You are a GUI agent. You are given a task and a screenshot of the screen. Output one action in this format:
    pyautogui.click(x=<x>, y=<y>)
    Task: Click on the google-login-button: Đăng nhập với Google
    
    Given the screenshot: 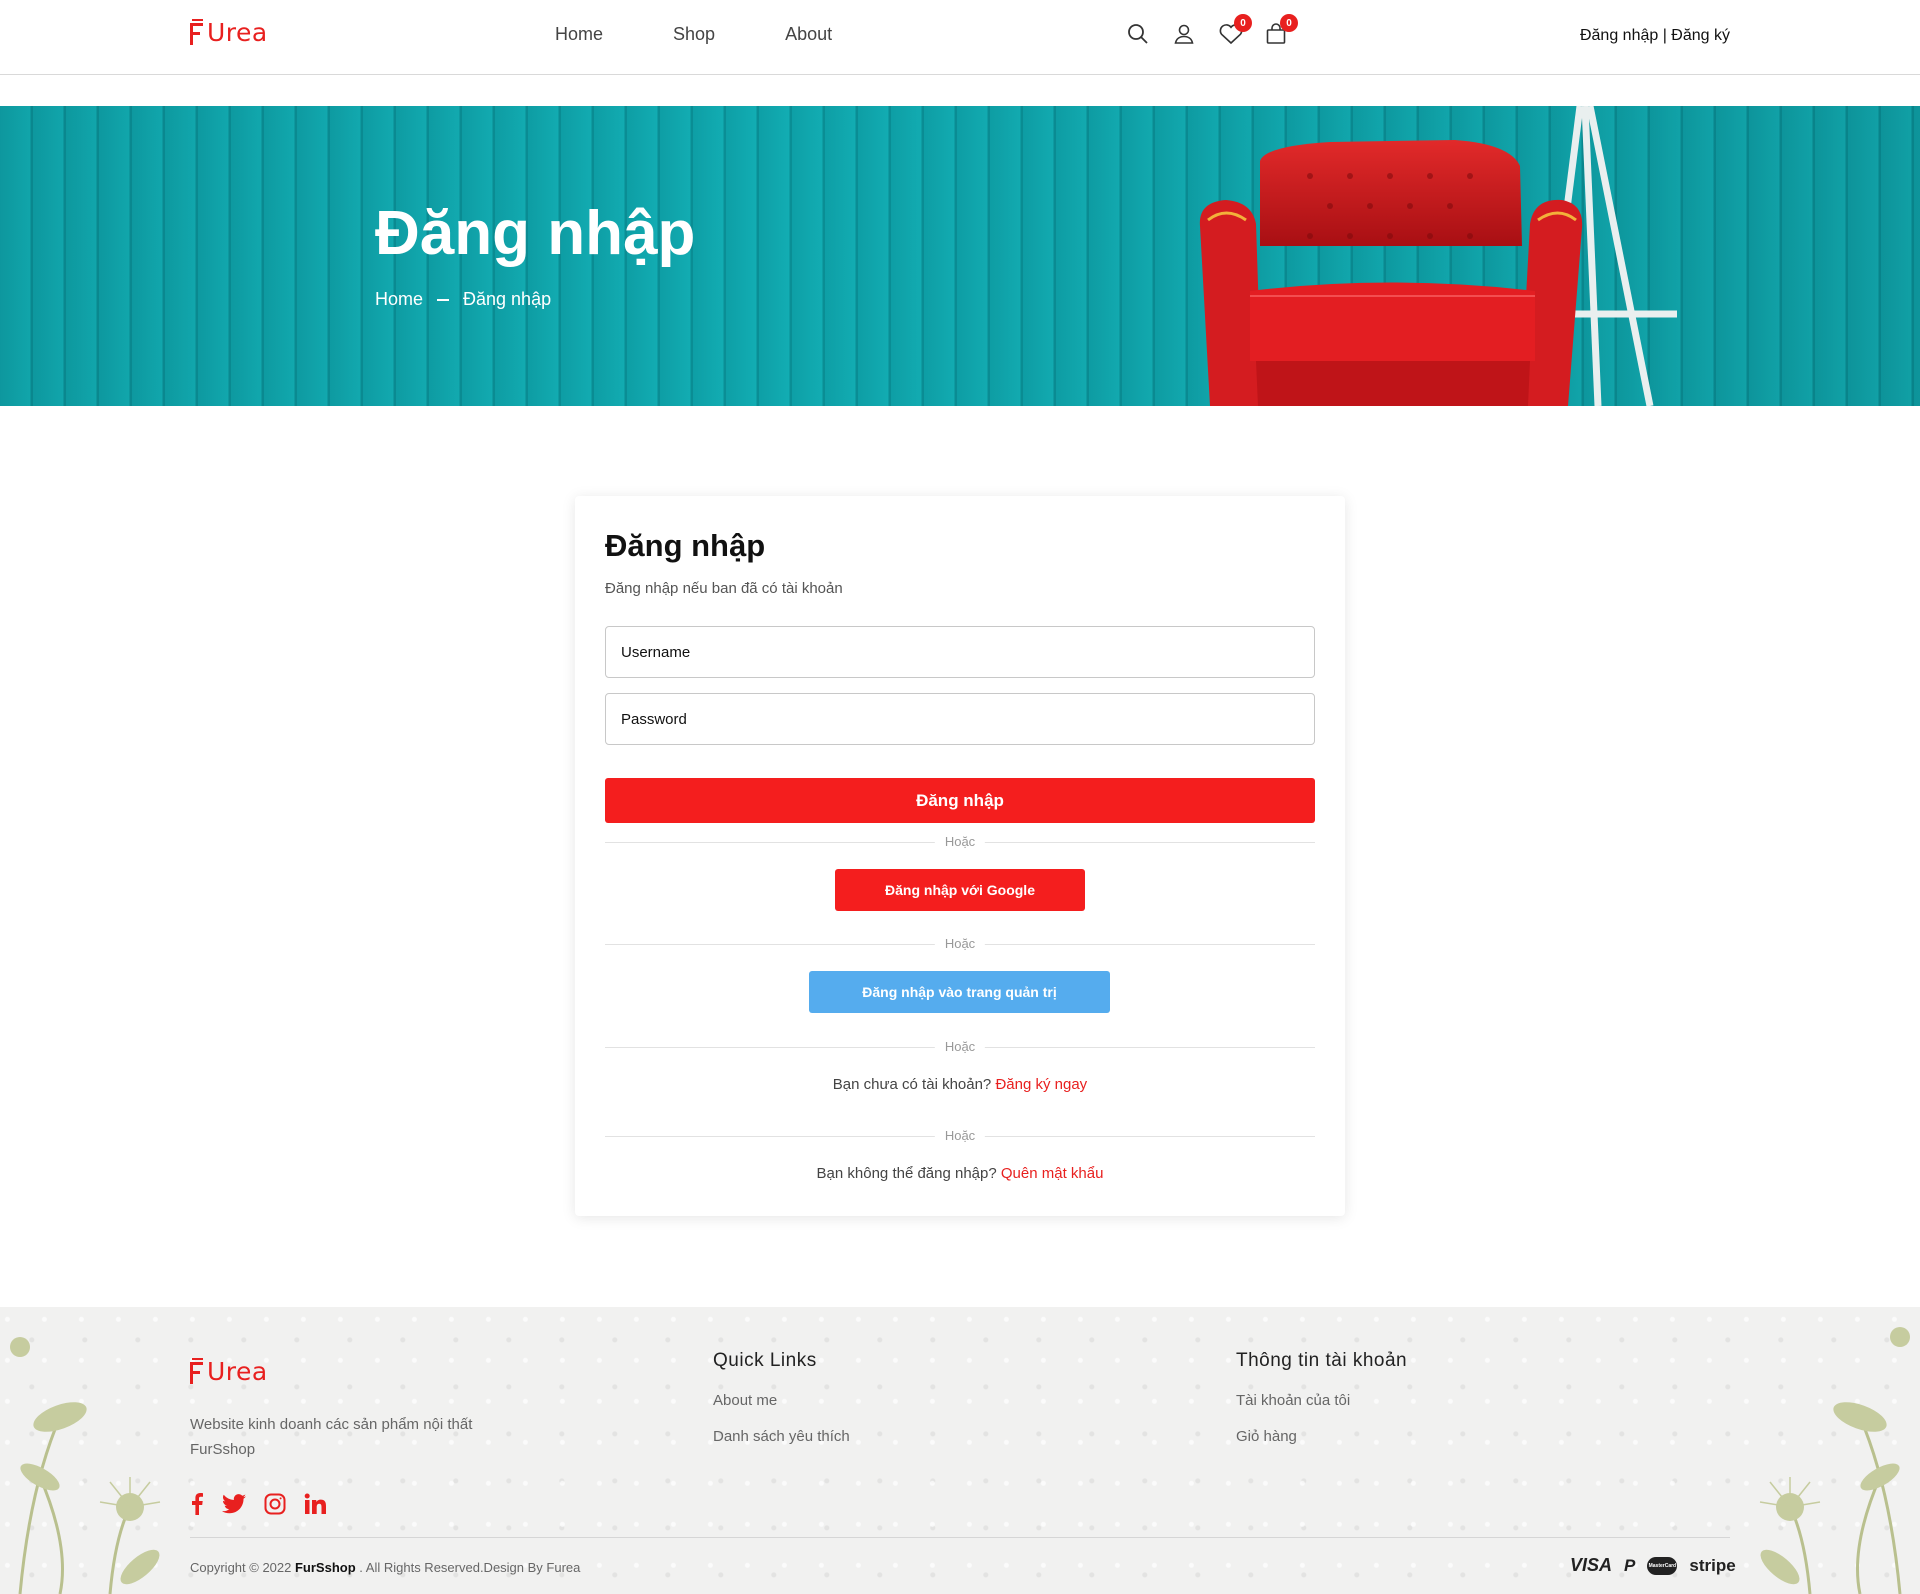 What is the action you would take?
    pyautogui.click(x=960, y=890)
    